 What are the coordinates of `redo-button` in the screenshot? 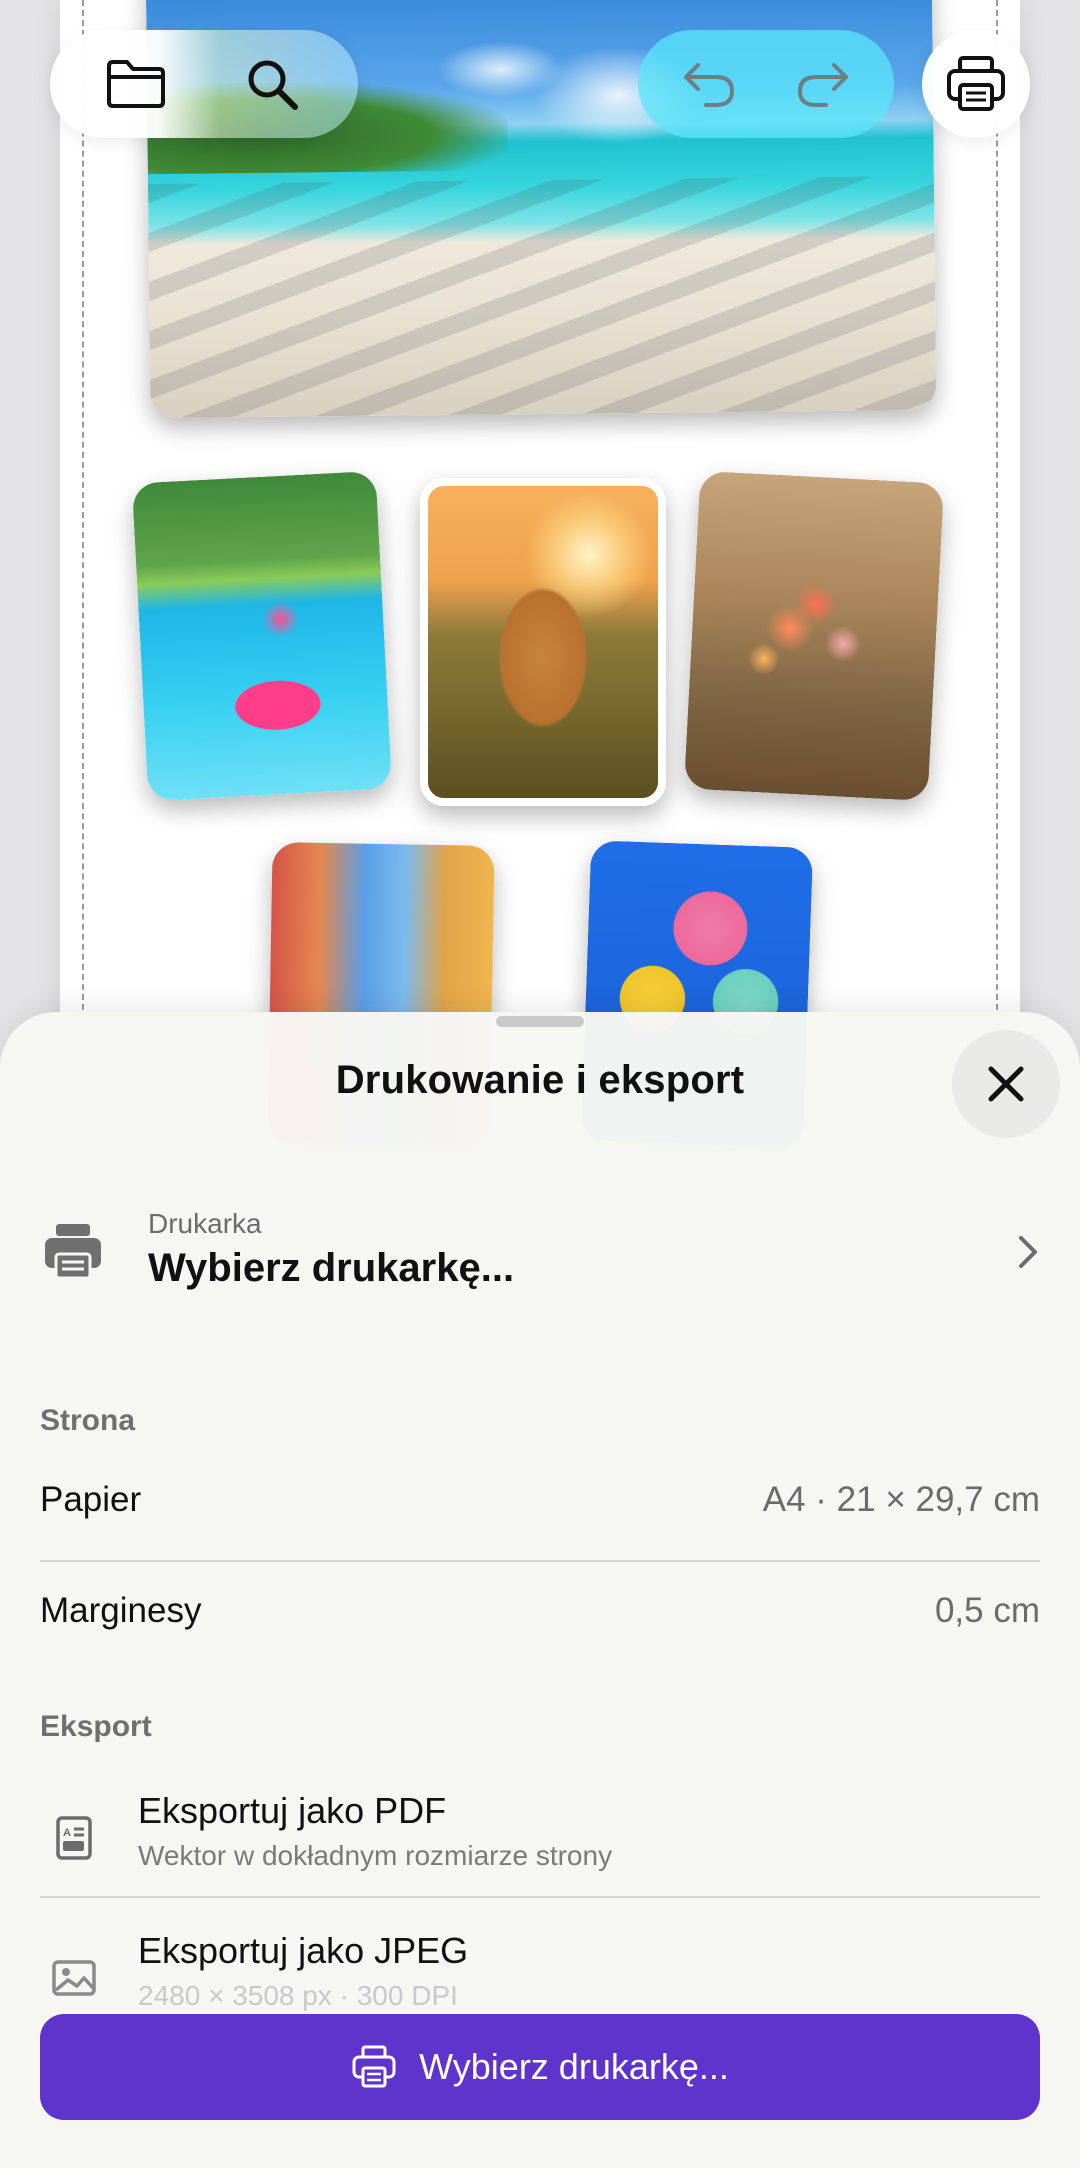 It's located at (823, 84).